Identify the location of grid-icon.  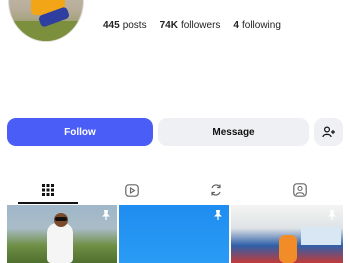
(48, 190).